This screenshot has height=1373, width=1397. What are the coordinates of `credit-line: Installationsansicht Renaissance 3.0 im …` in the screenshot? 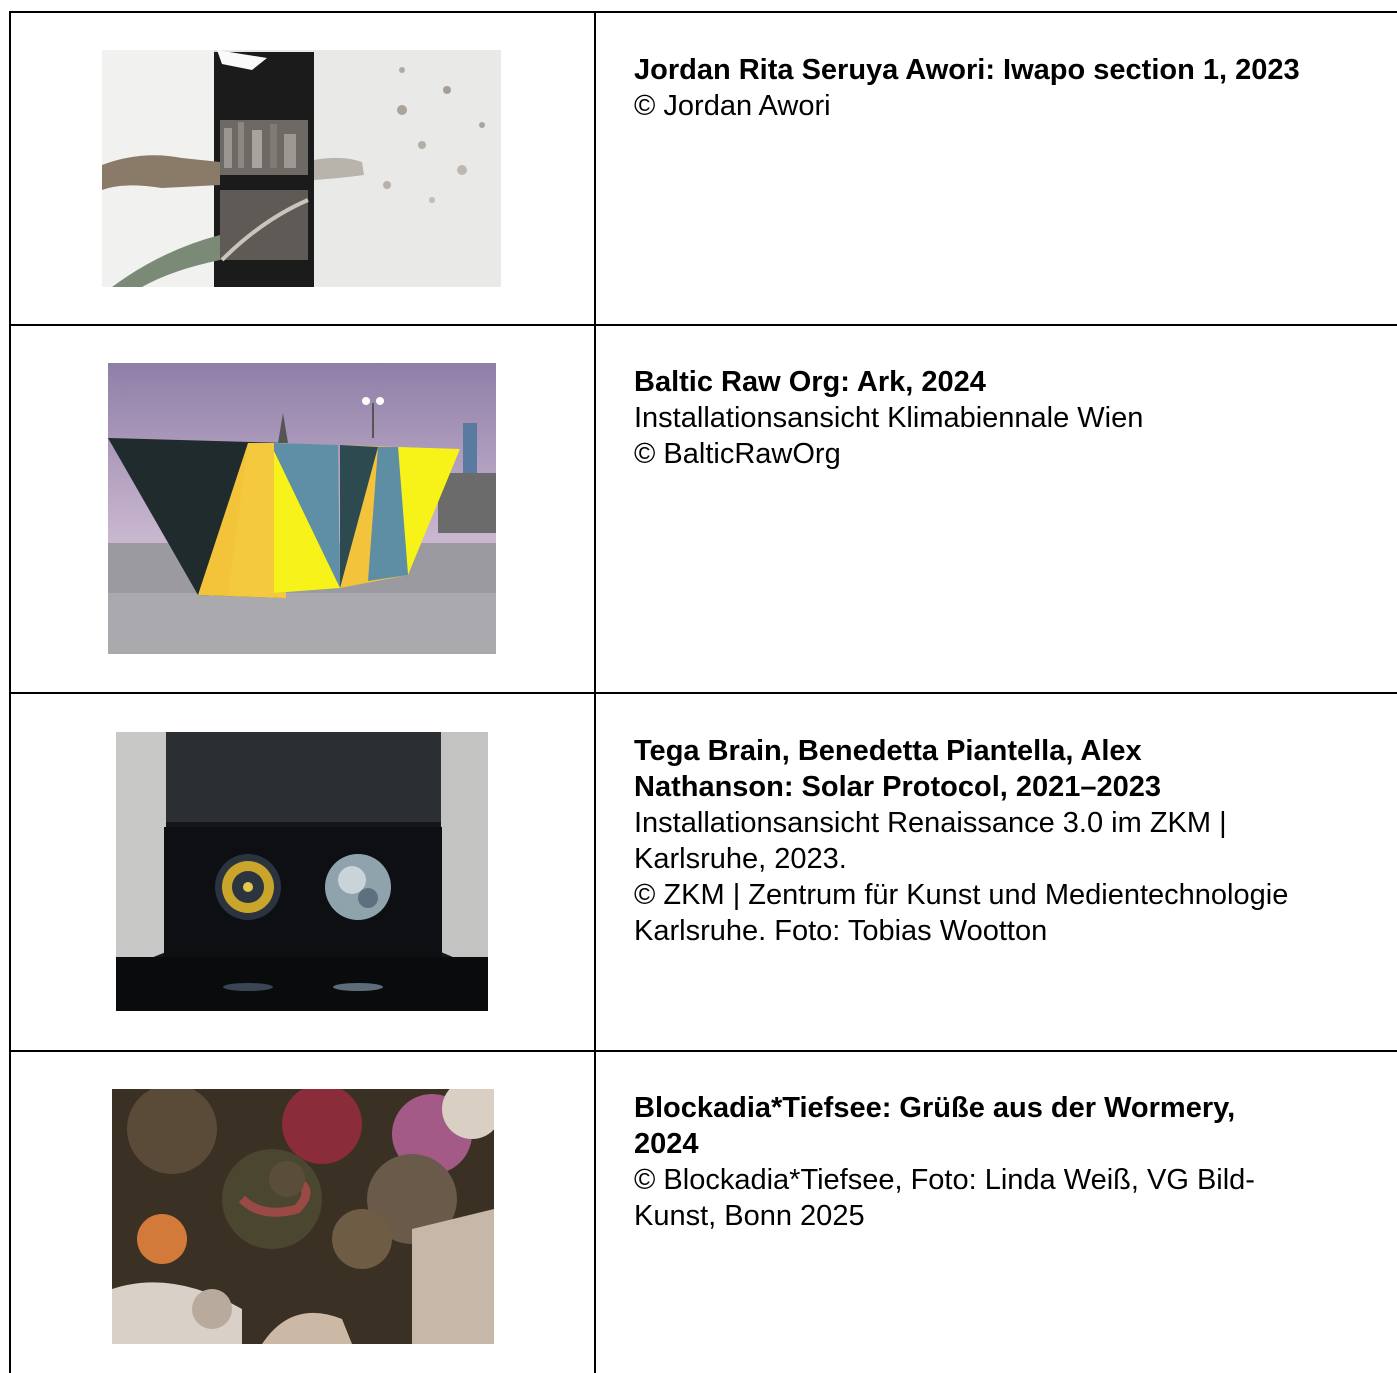 It's located at (930, 823).